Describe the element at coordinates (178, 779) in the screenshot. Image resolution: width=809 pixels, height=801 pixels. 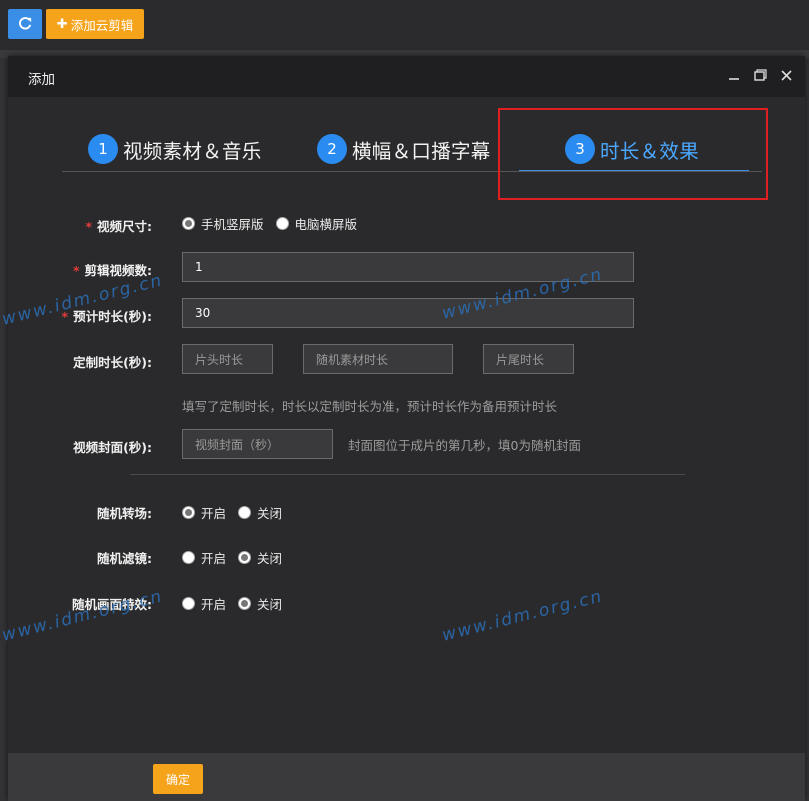
I see `confirm-button: 确定` at that location.